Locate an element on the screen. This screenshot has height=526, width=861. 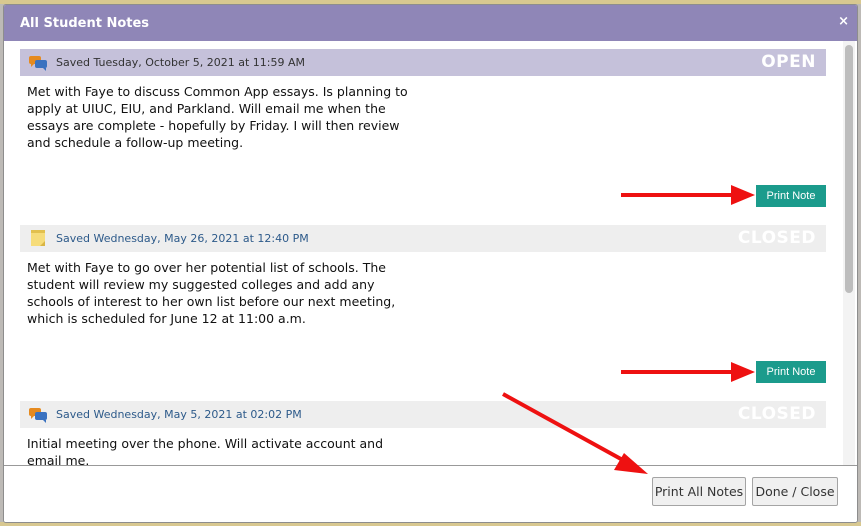
notes-scrollbar is located at coordinates (849, 254).